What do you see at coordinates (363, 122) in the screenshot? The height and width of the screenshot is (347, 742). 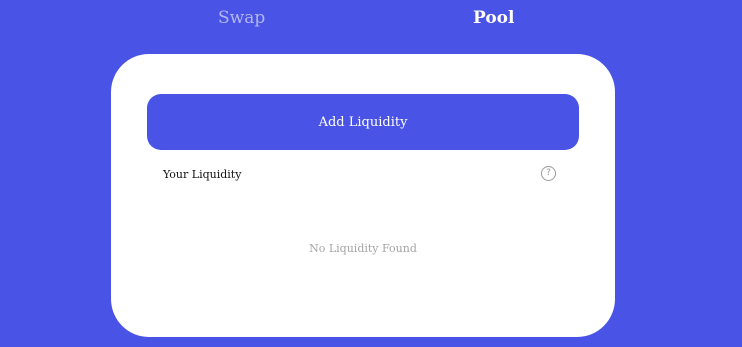 I see `add-liquidity-button: Add Liquidity` at bounding box center [363, 122].